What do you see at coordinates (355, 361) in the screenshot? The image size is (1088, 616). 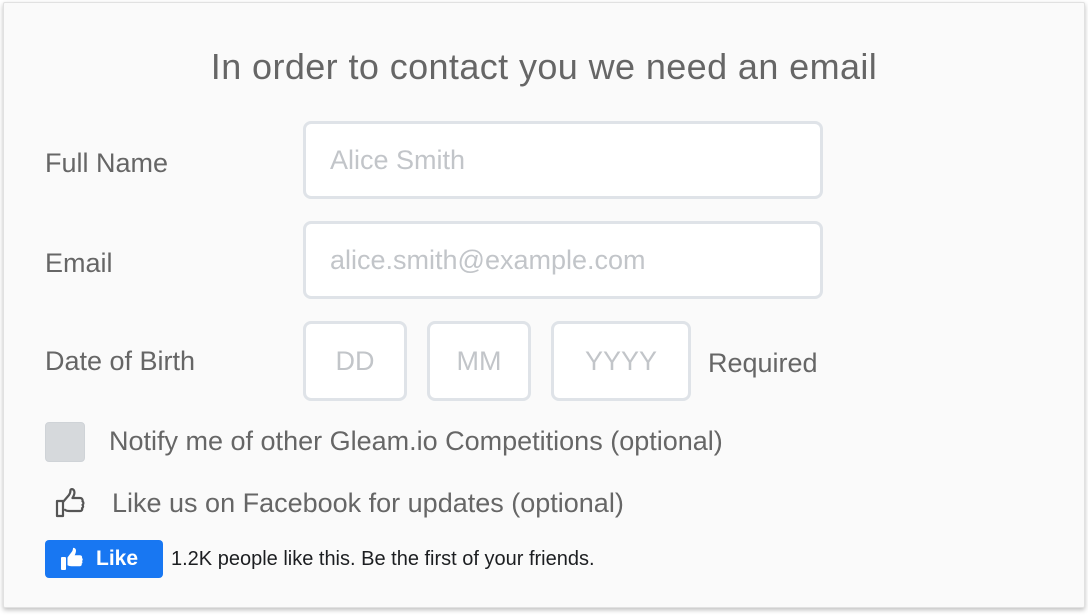 I see `dob-day-input` at bounding box center [355, 361].